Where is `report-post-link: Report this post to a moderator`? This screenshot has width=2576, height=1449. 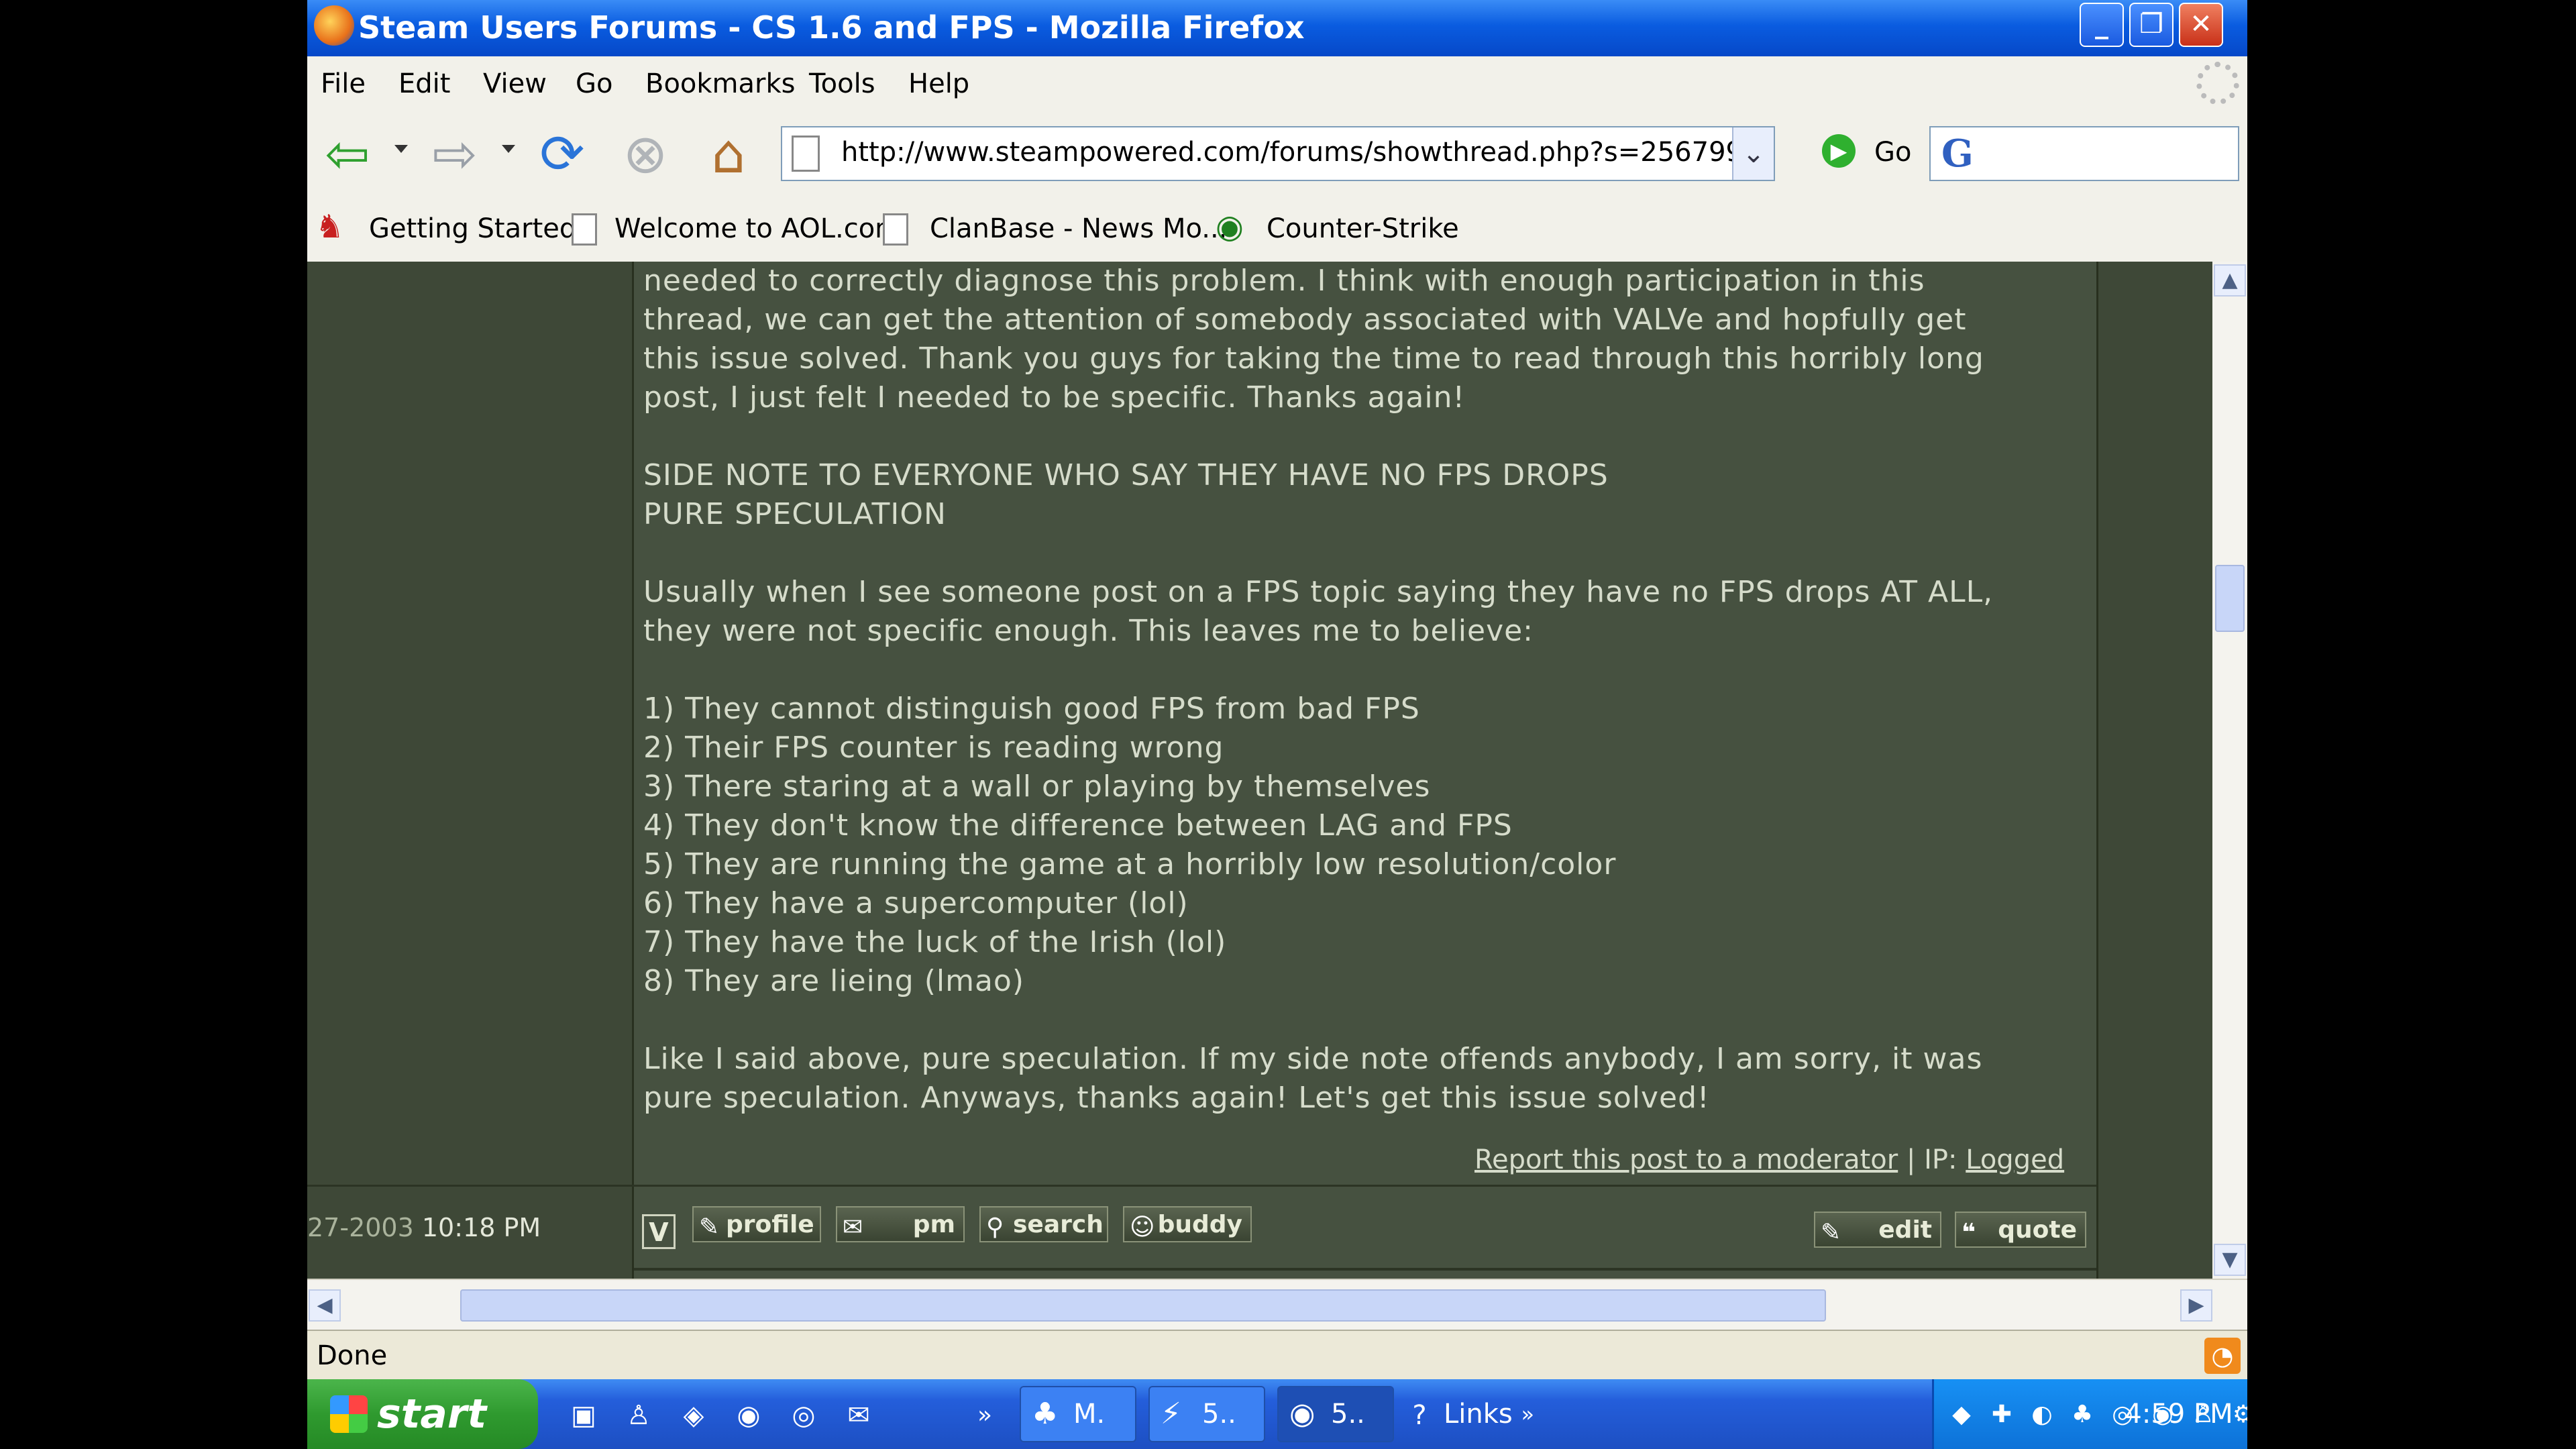
report-post-link: Report this post to a moderator is located at coordinates (1686, 1159).